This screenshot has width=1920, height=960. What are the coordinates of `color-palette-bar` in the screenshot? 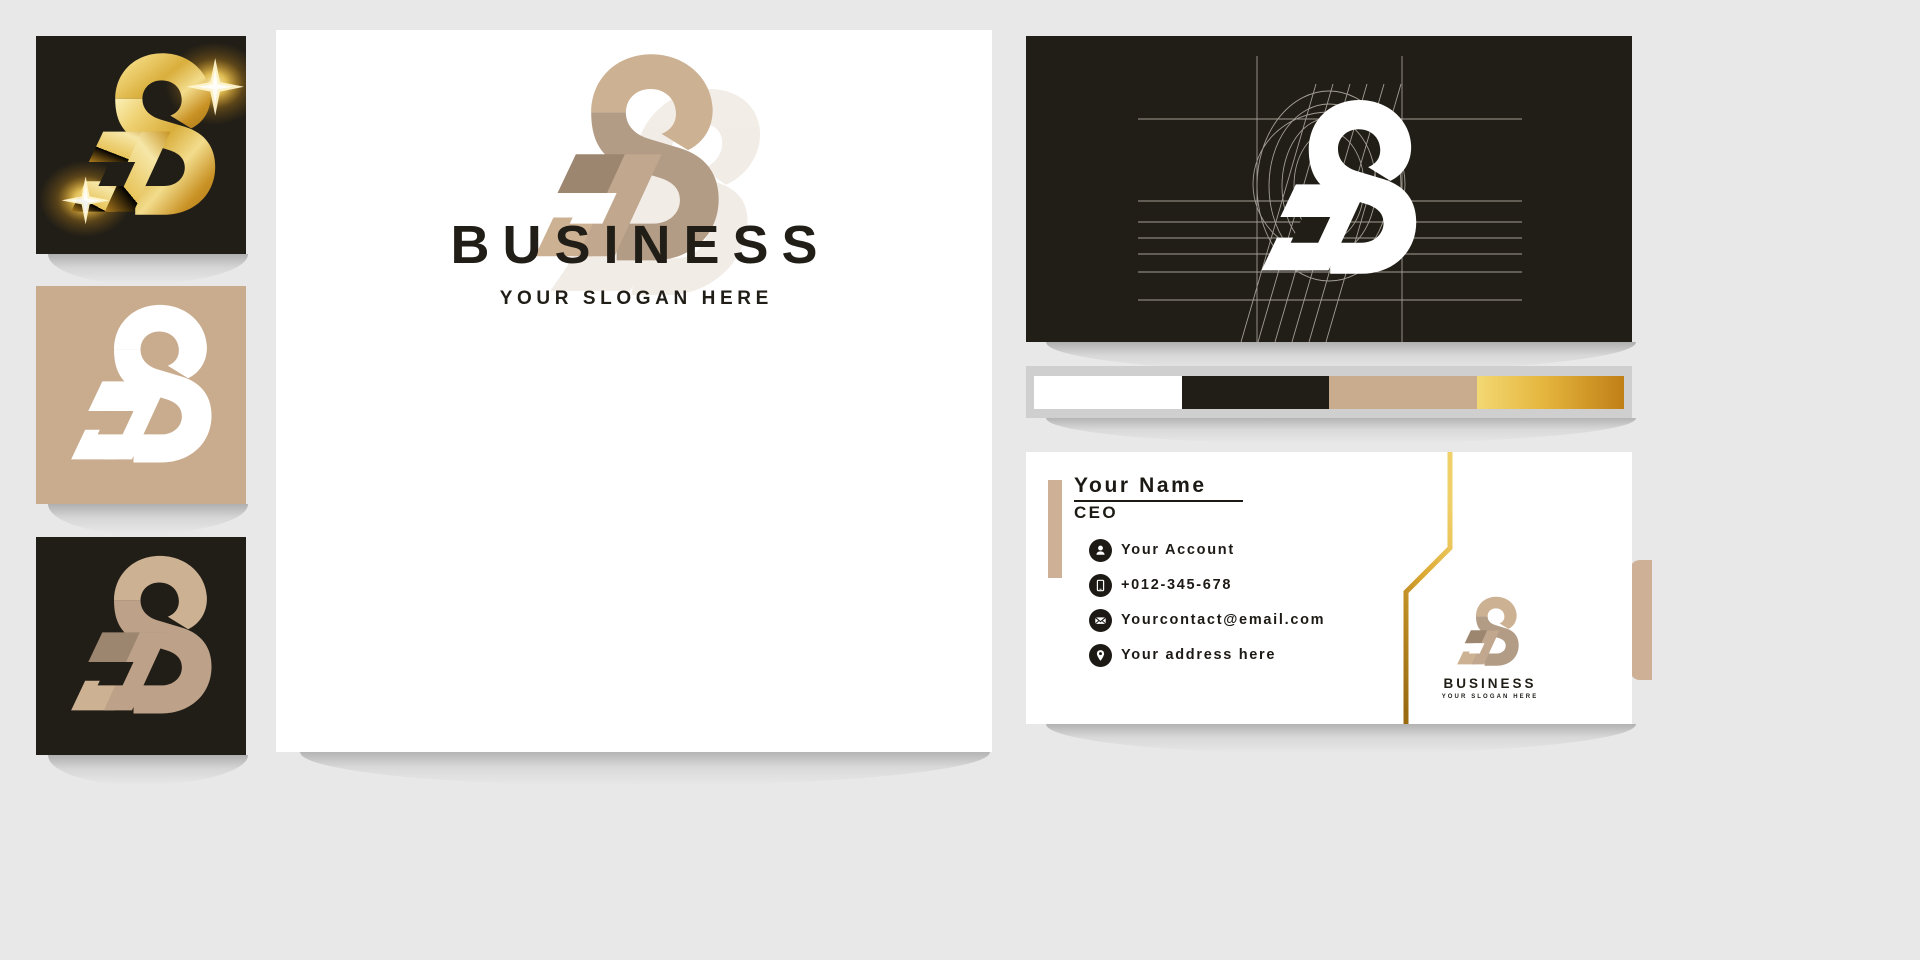 It's located at (1329, 392).